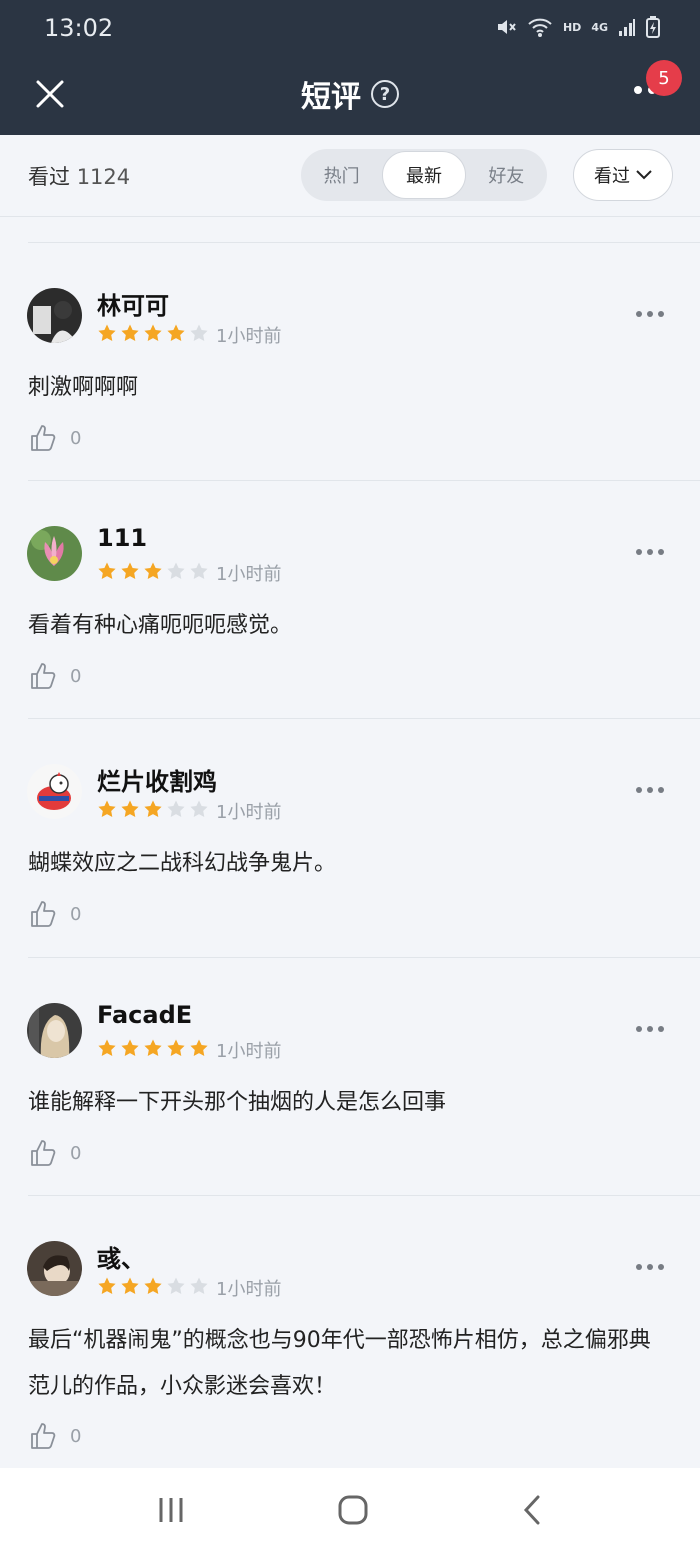 The image size is (700, 1556). I want to click on watched-filter-dropdown: 看过, so click(623, 175).